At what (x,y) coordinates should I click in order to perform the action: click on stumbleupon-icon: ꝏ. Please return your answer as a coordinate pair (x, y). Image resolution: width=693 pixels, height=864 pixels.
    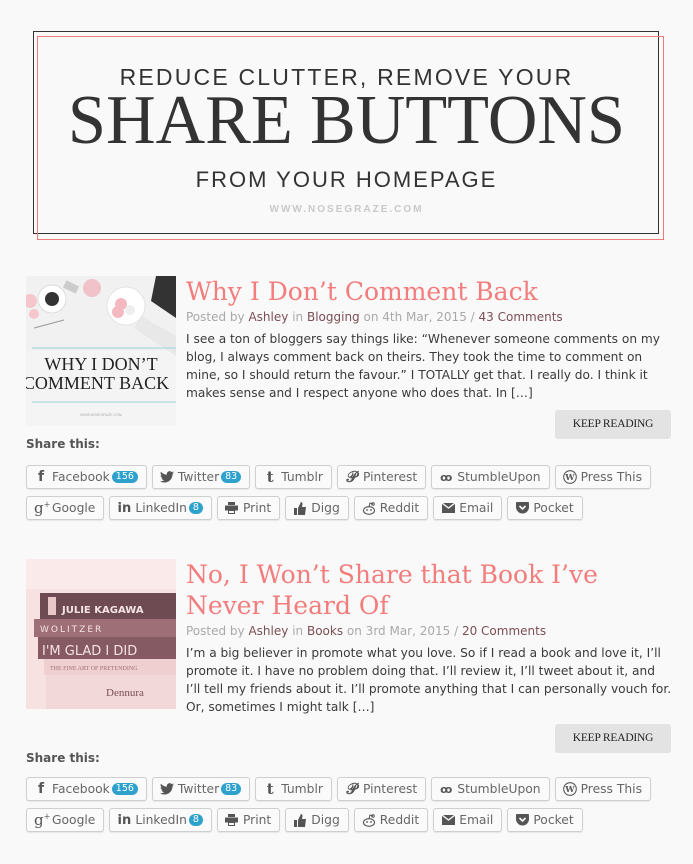
    Looking at the image, I should click on (446, 789).